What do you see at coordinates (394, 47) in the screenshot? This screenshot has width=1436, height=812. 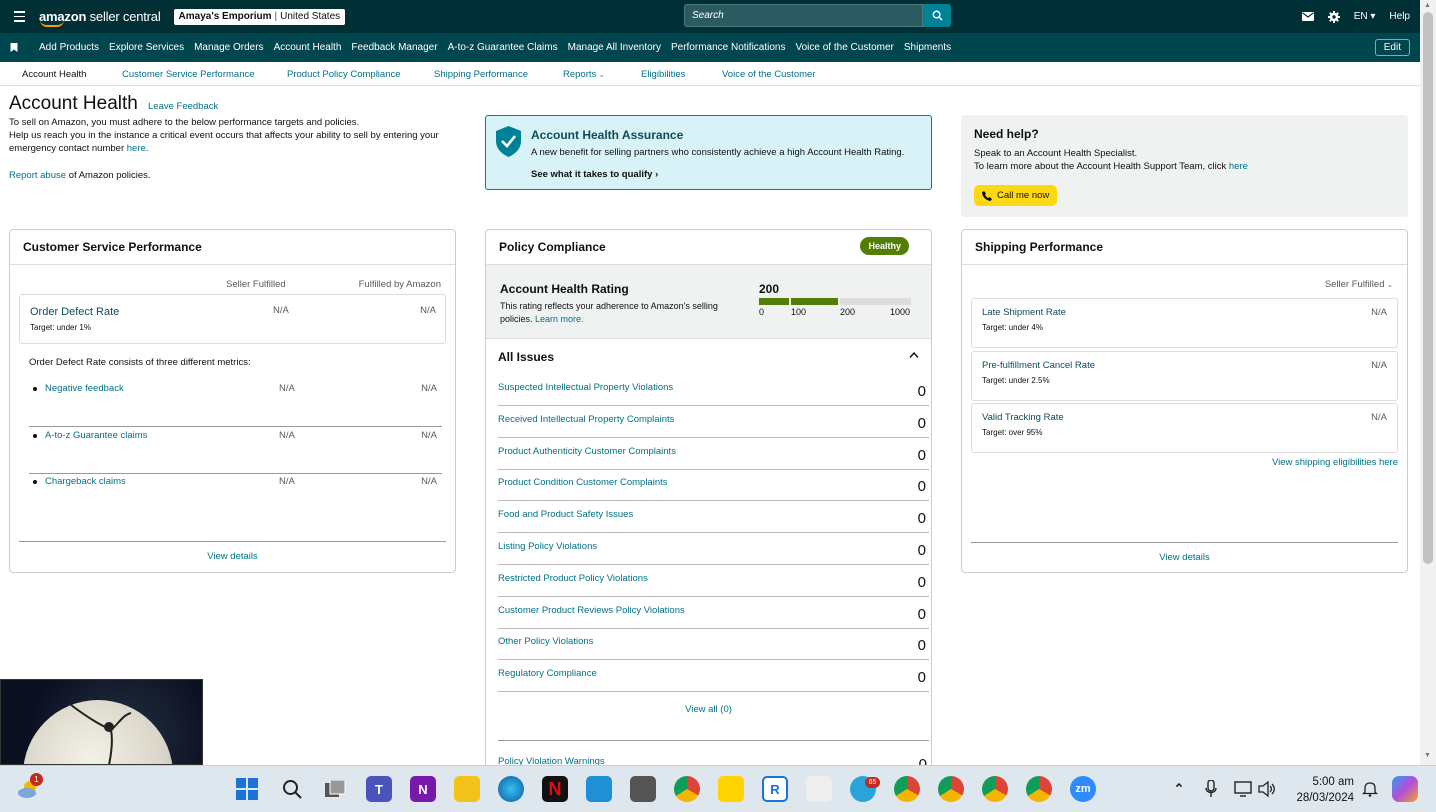 I see `nav-feedback-manager: Feedback Manager` at bounding box center [394, 47].